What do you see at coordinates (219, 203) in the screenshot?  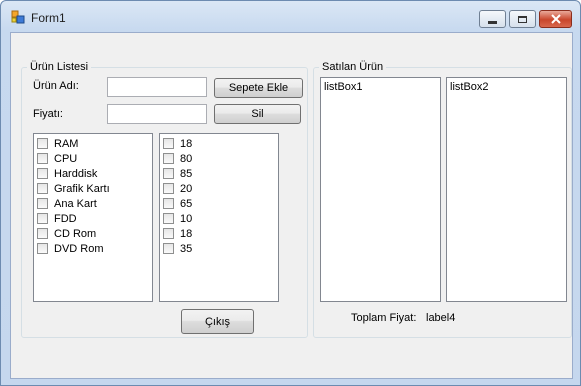 I see `price-item: 65` at bounding box center [219, 203].